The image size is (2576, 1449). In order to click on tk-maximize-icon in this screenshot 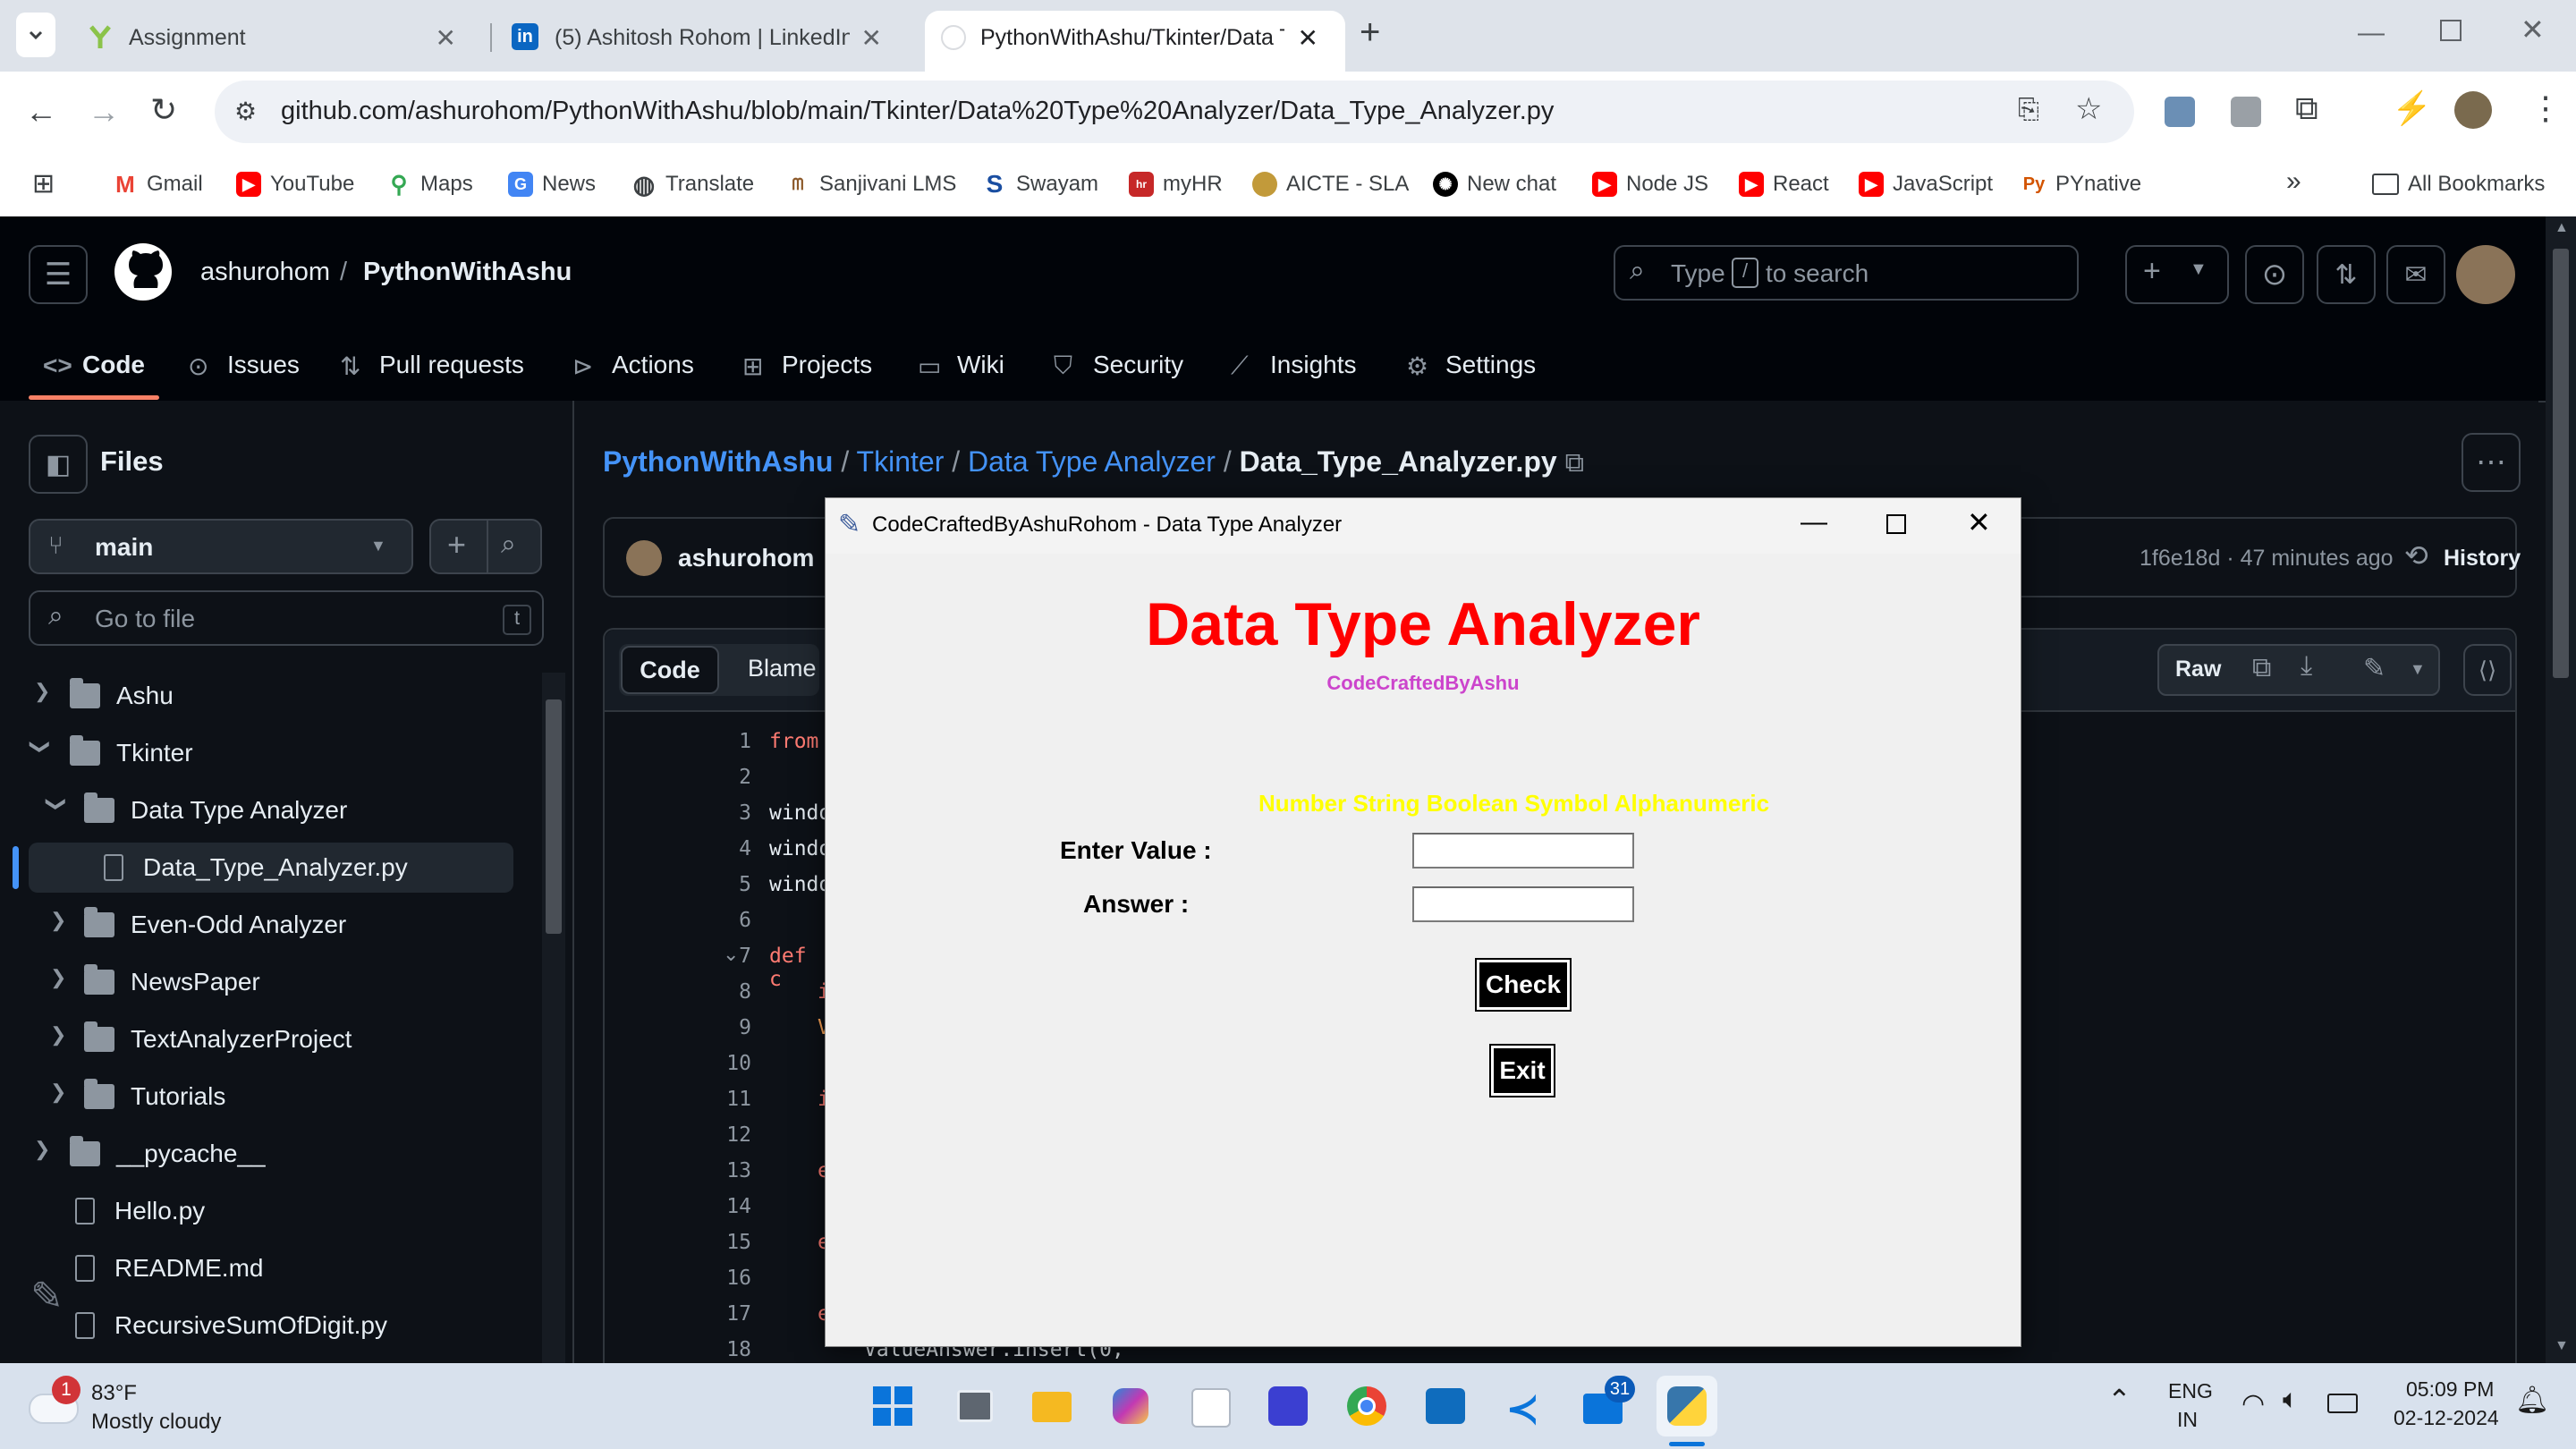, I will do `click(1896, 524)`.